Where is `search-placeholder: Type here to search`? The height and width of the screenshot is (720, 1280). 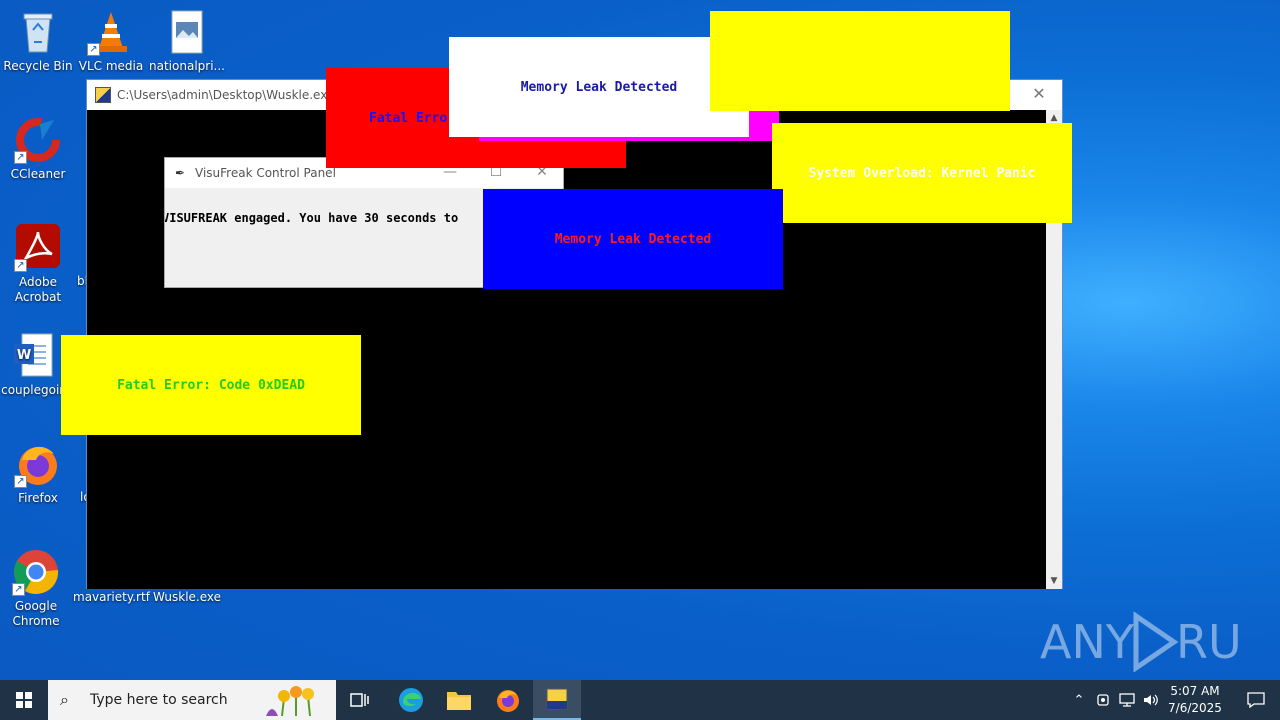
search-placeholder: Type here to search is located at coordinates (159, 700).